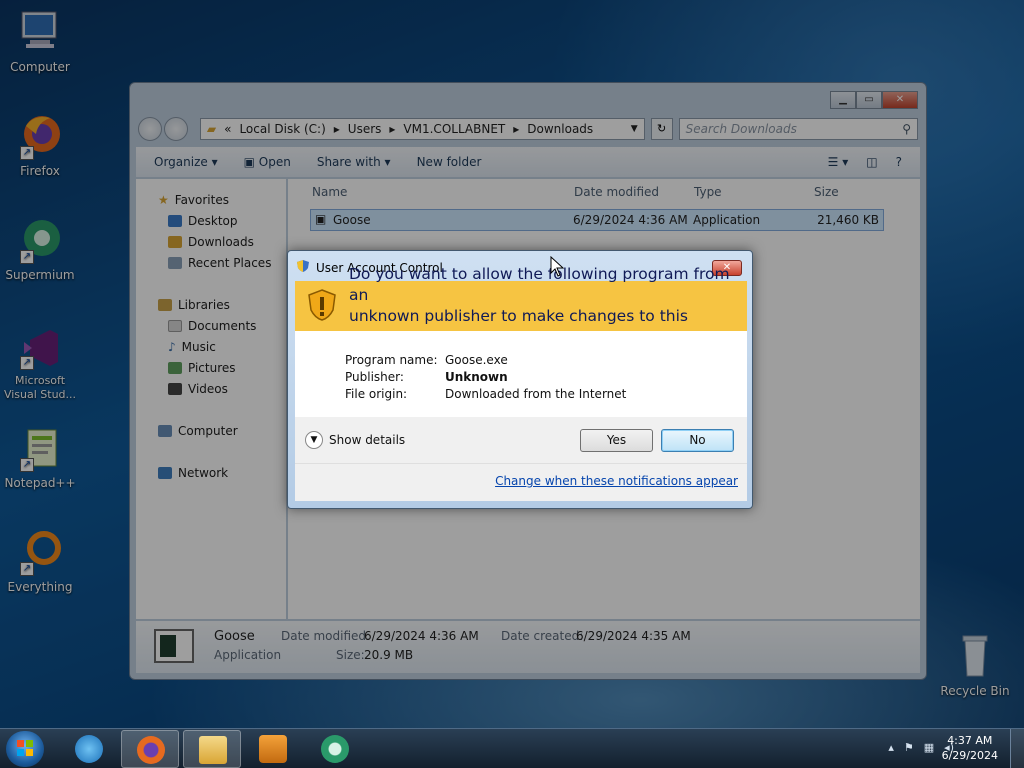 This screenshot has width=1024, height=768. What do you see at coordinates (426, 377) in the screenshot?
I see `publisher-row: Publisher: Unknown` at bounding box center [426, 377].